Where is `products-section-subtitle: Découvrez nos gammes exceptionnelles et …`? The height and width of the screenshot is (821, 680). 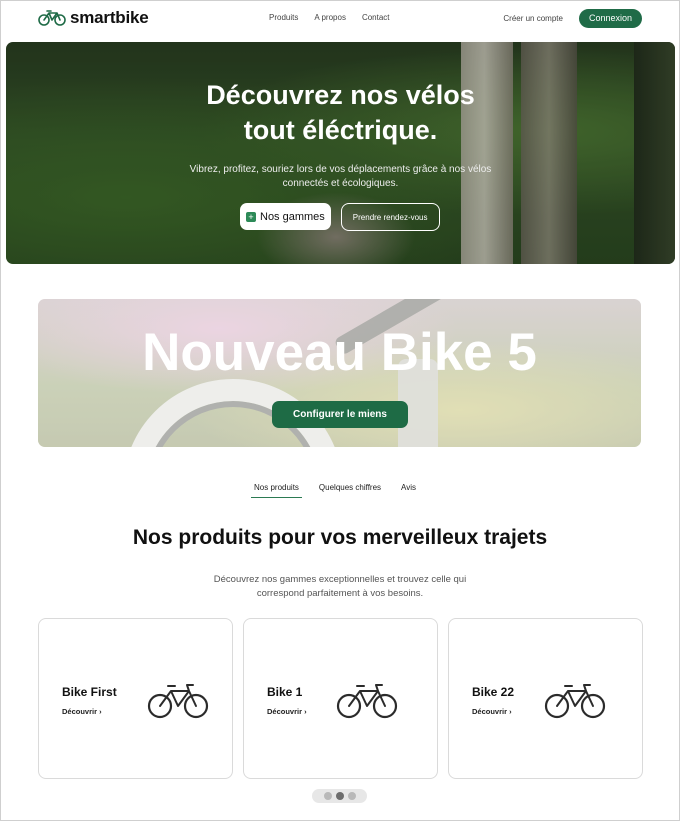 products-section-subtitle: Découvrez nos gammes exceptionnelles et … is located at coordinates (340, 586).